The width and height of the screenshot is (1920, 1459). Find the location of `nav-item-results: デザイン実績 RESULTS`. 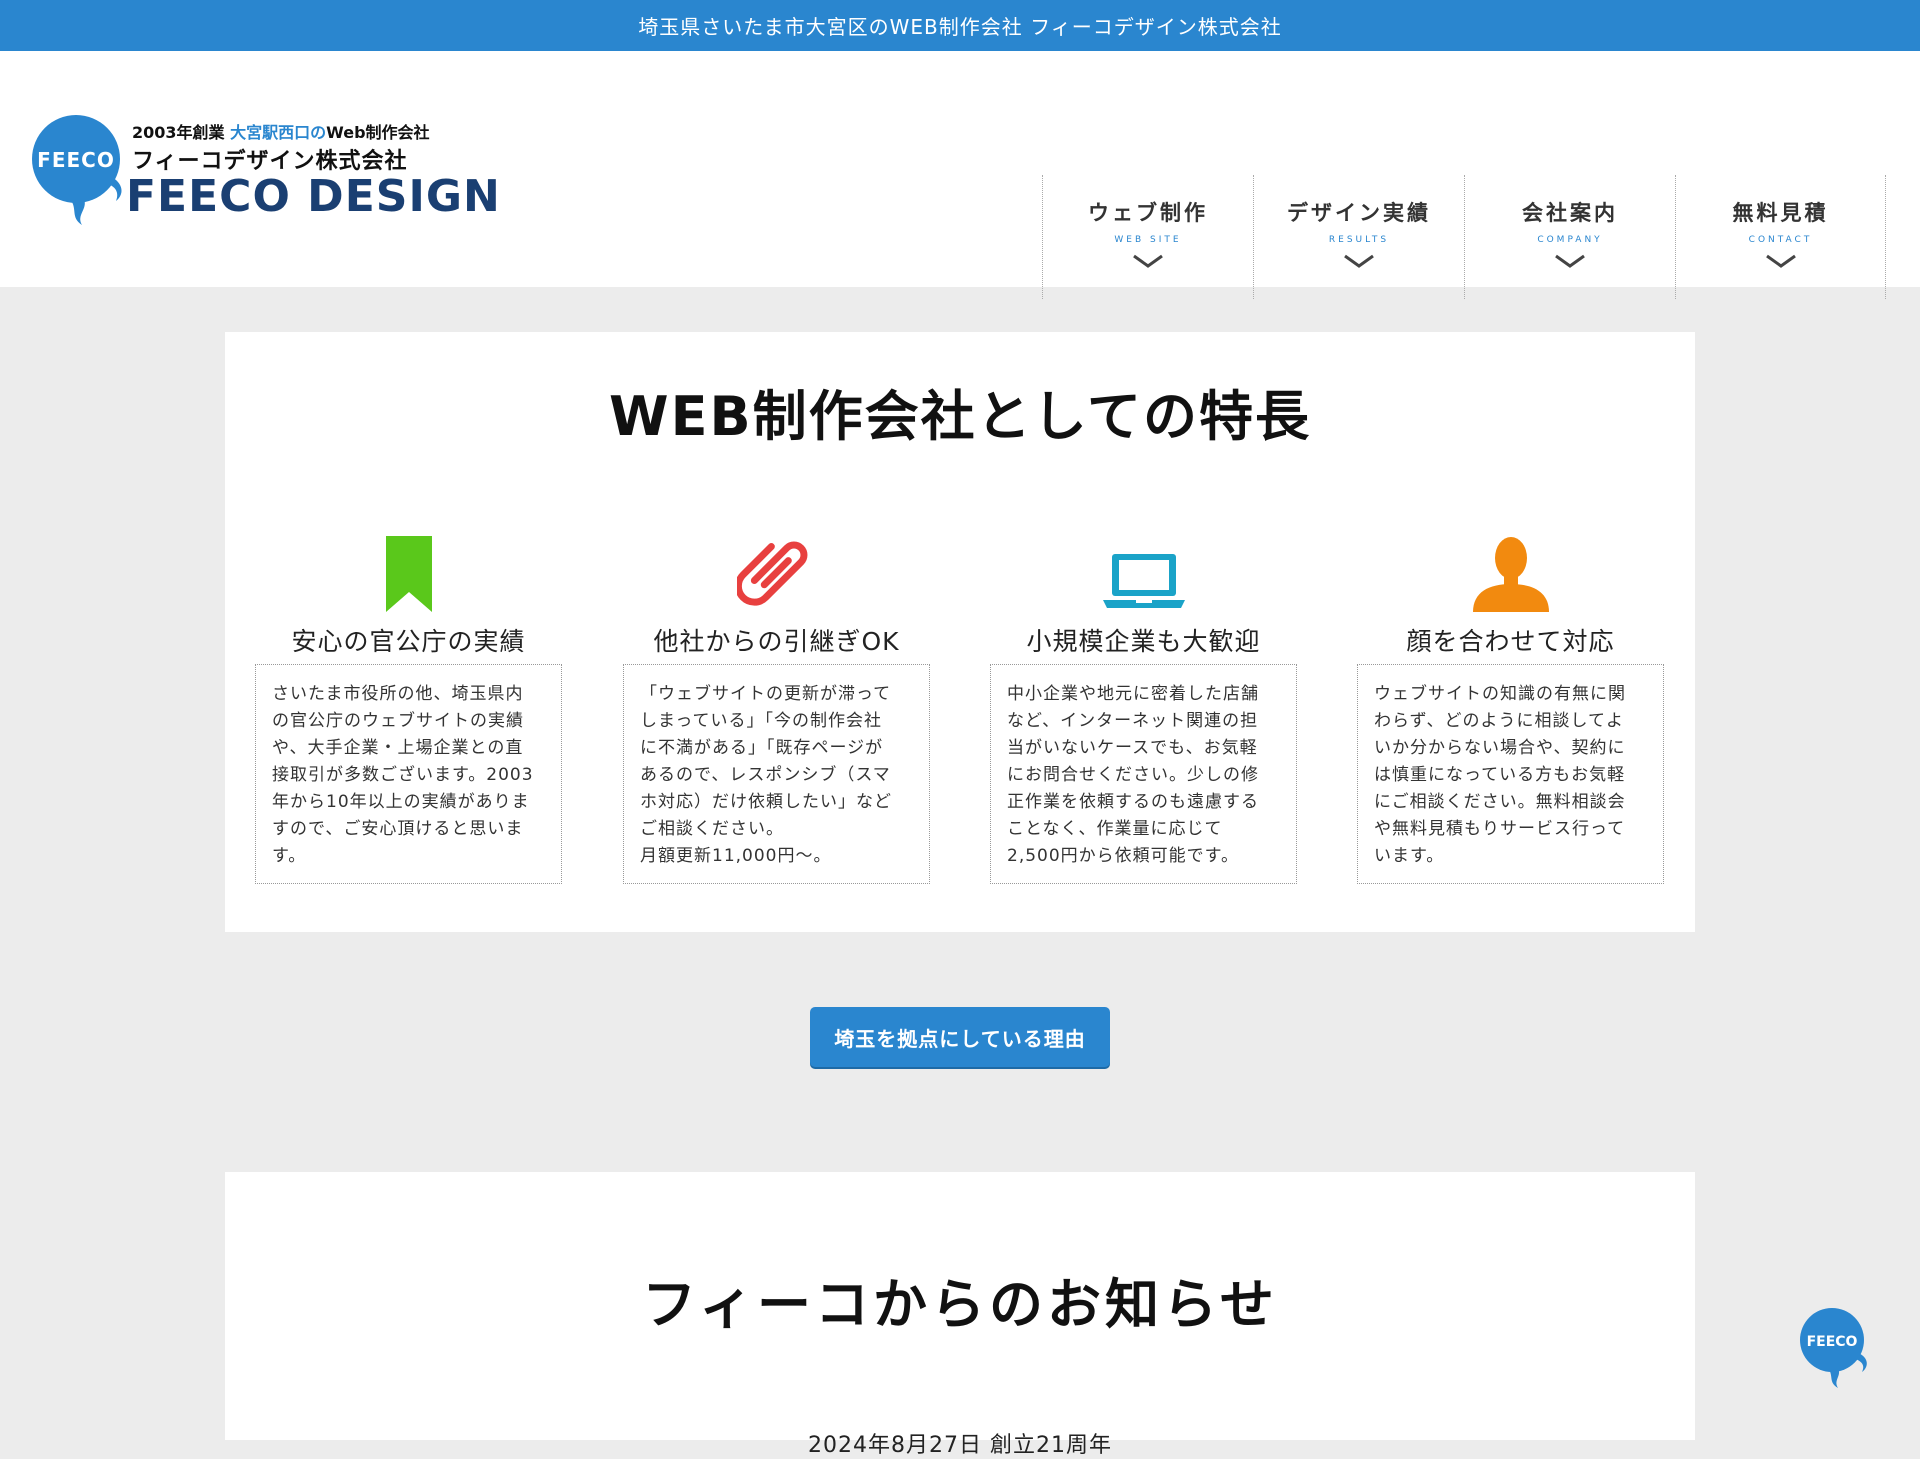

nav-item-results: デザイン実績 RESULTS is located at coordinates (1358, 237).